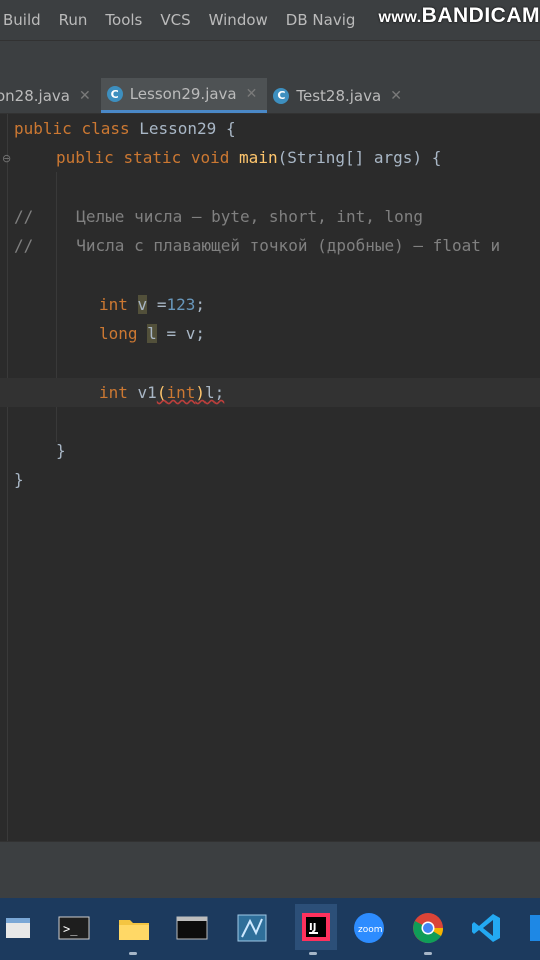 This screenshot has height=960, width=540. What do you see at coordinates (61, 450) in the screenshot?
I see `code-line-12: }` at bounding box center [61, 450].